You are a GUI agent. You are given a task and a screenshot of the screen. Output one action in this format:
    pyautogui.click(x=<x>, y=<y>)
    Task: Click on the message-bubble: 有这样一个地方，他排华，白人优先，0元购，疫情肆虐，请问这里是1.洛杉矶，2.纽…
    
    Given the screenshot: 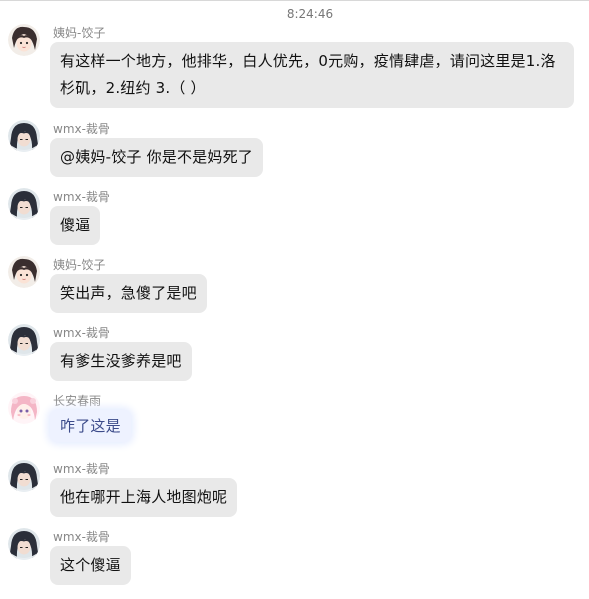 What is the action you would take?
    pyautogui.click(x=312, y=75)
    